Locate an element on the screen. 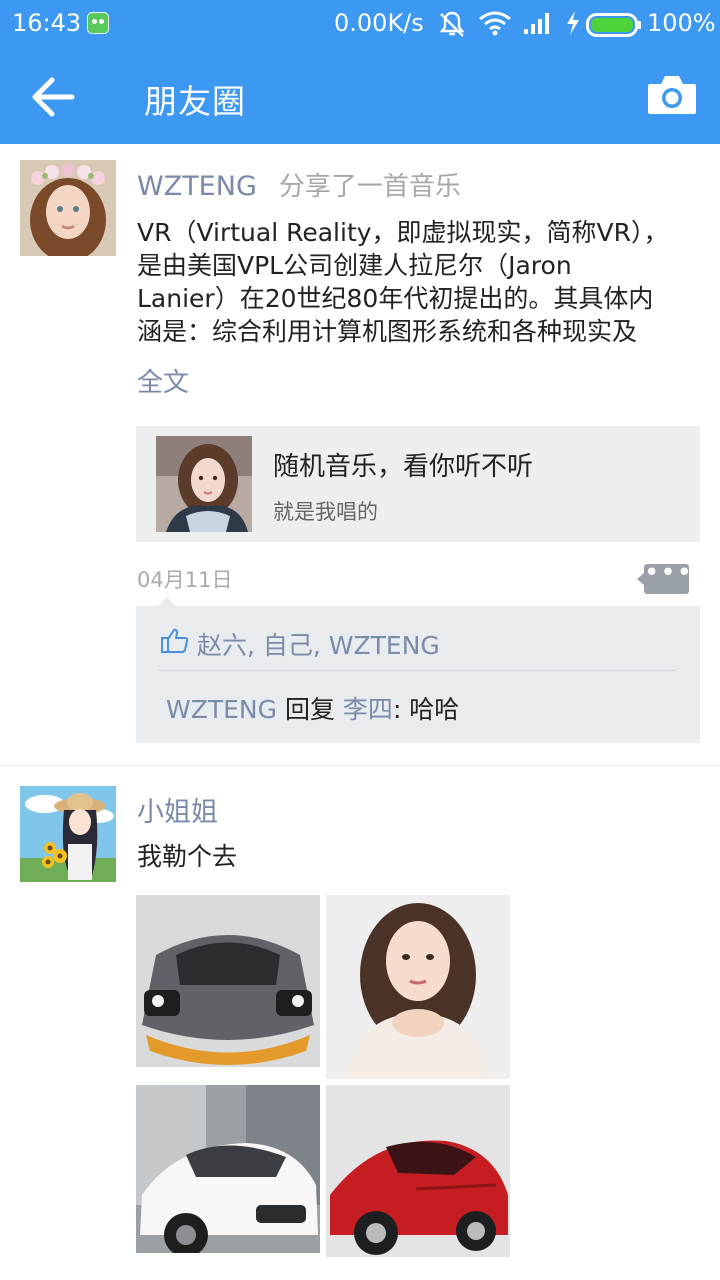 The height and width of the screenshot is (1280, 720). battery-icon is located at coordinates (613, 25).